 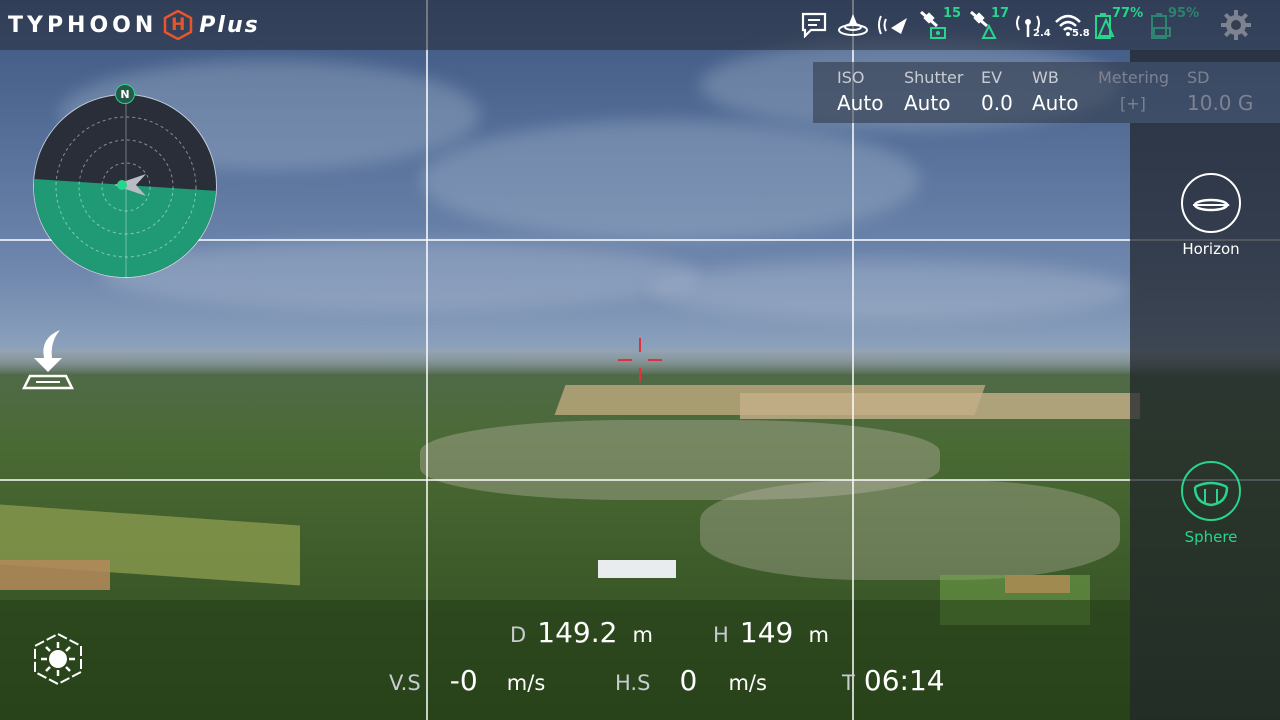 I want to click on vertical-speed-readout: V.S -0 m/s, so click(x=467, y=680).